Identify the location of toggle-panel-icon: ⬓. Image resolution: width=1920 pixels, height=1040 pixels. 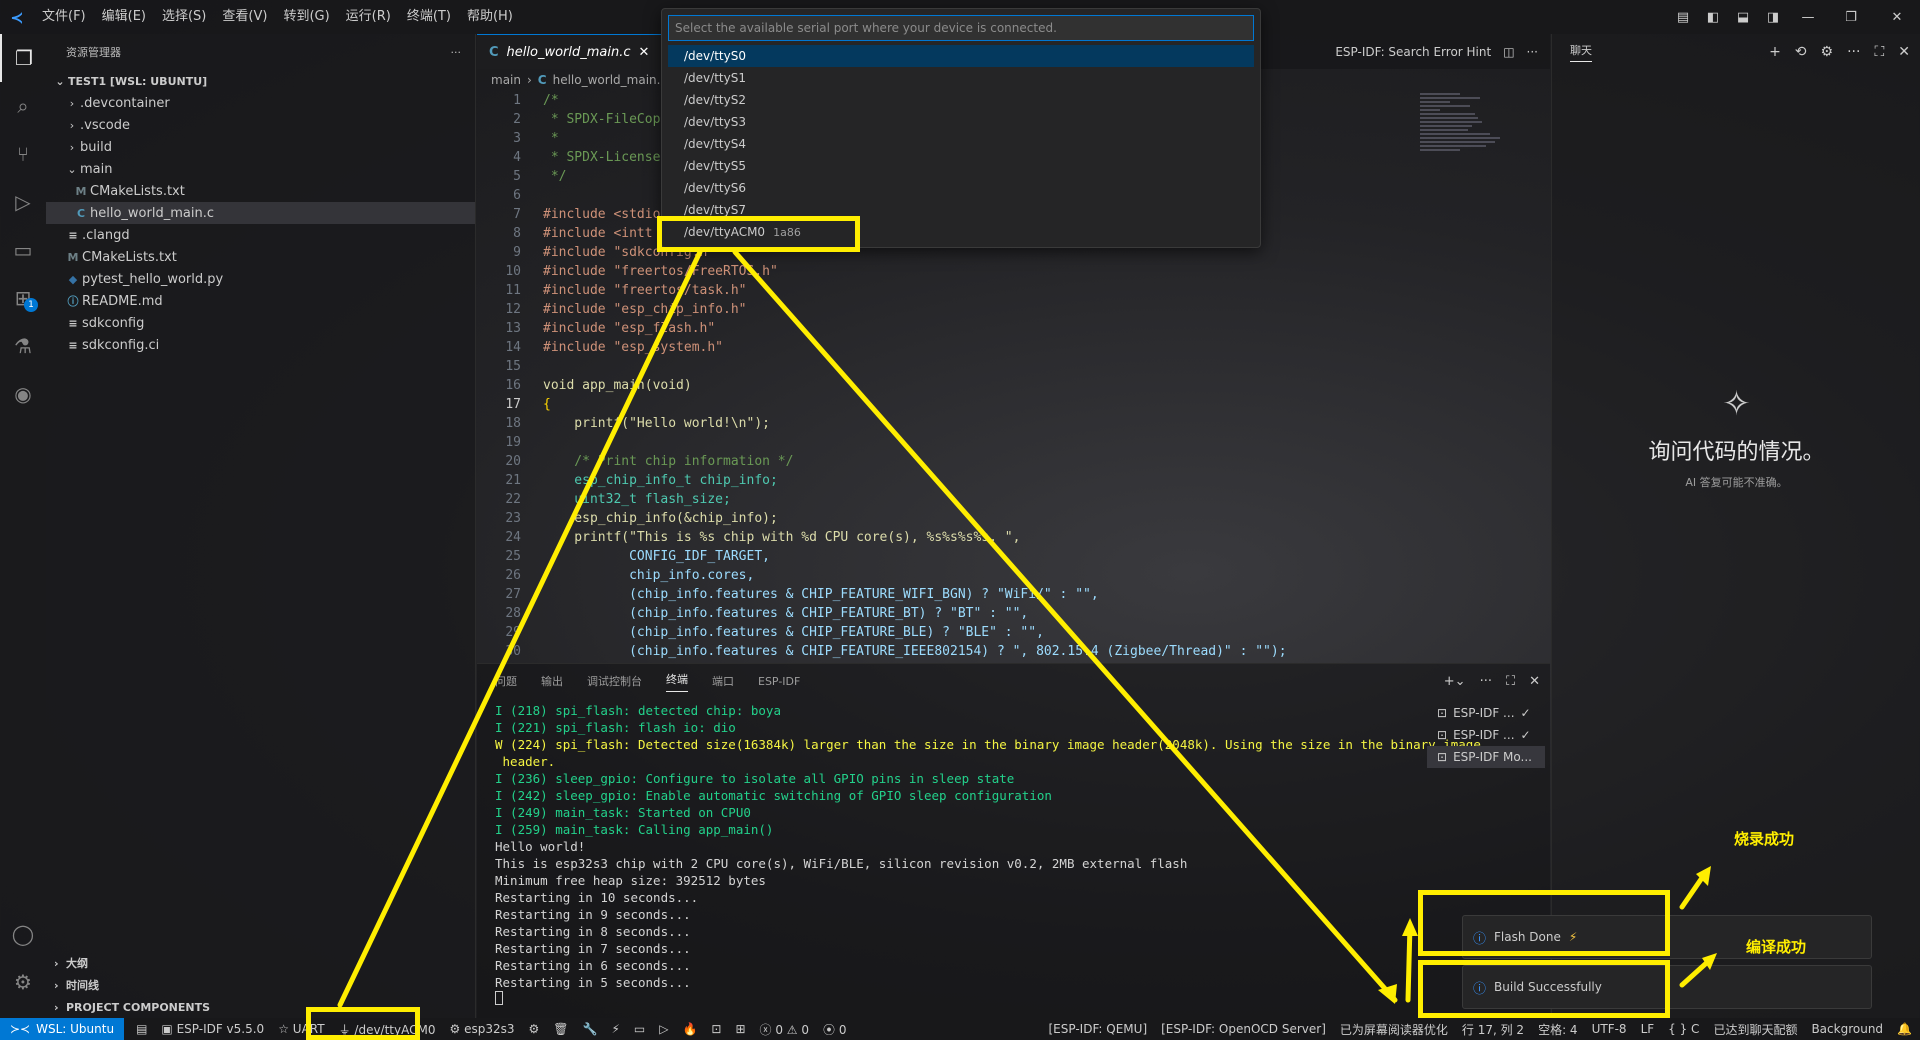
(1743, 17).